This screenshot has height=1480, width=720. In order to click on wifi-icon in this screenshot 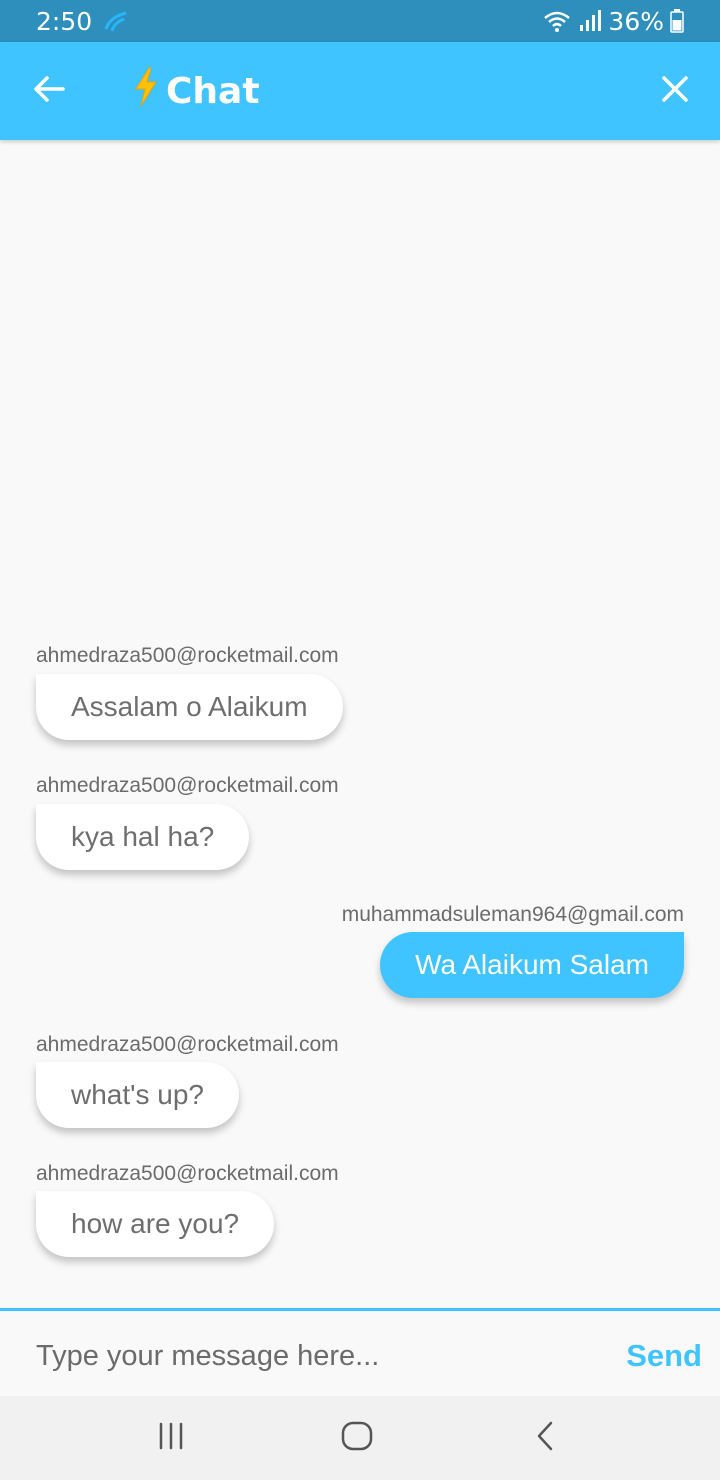, I will do `click(557, 21)`.